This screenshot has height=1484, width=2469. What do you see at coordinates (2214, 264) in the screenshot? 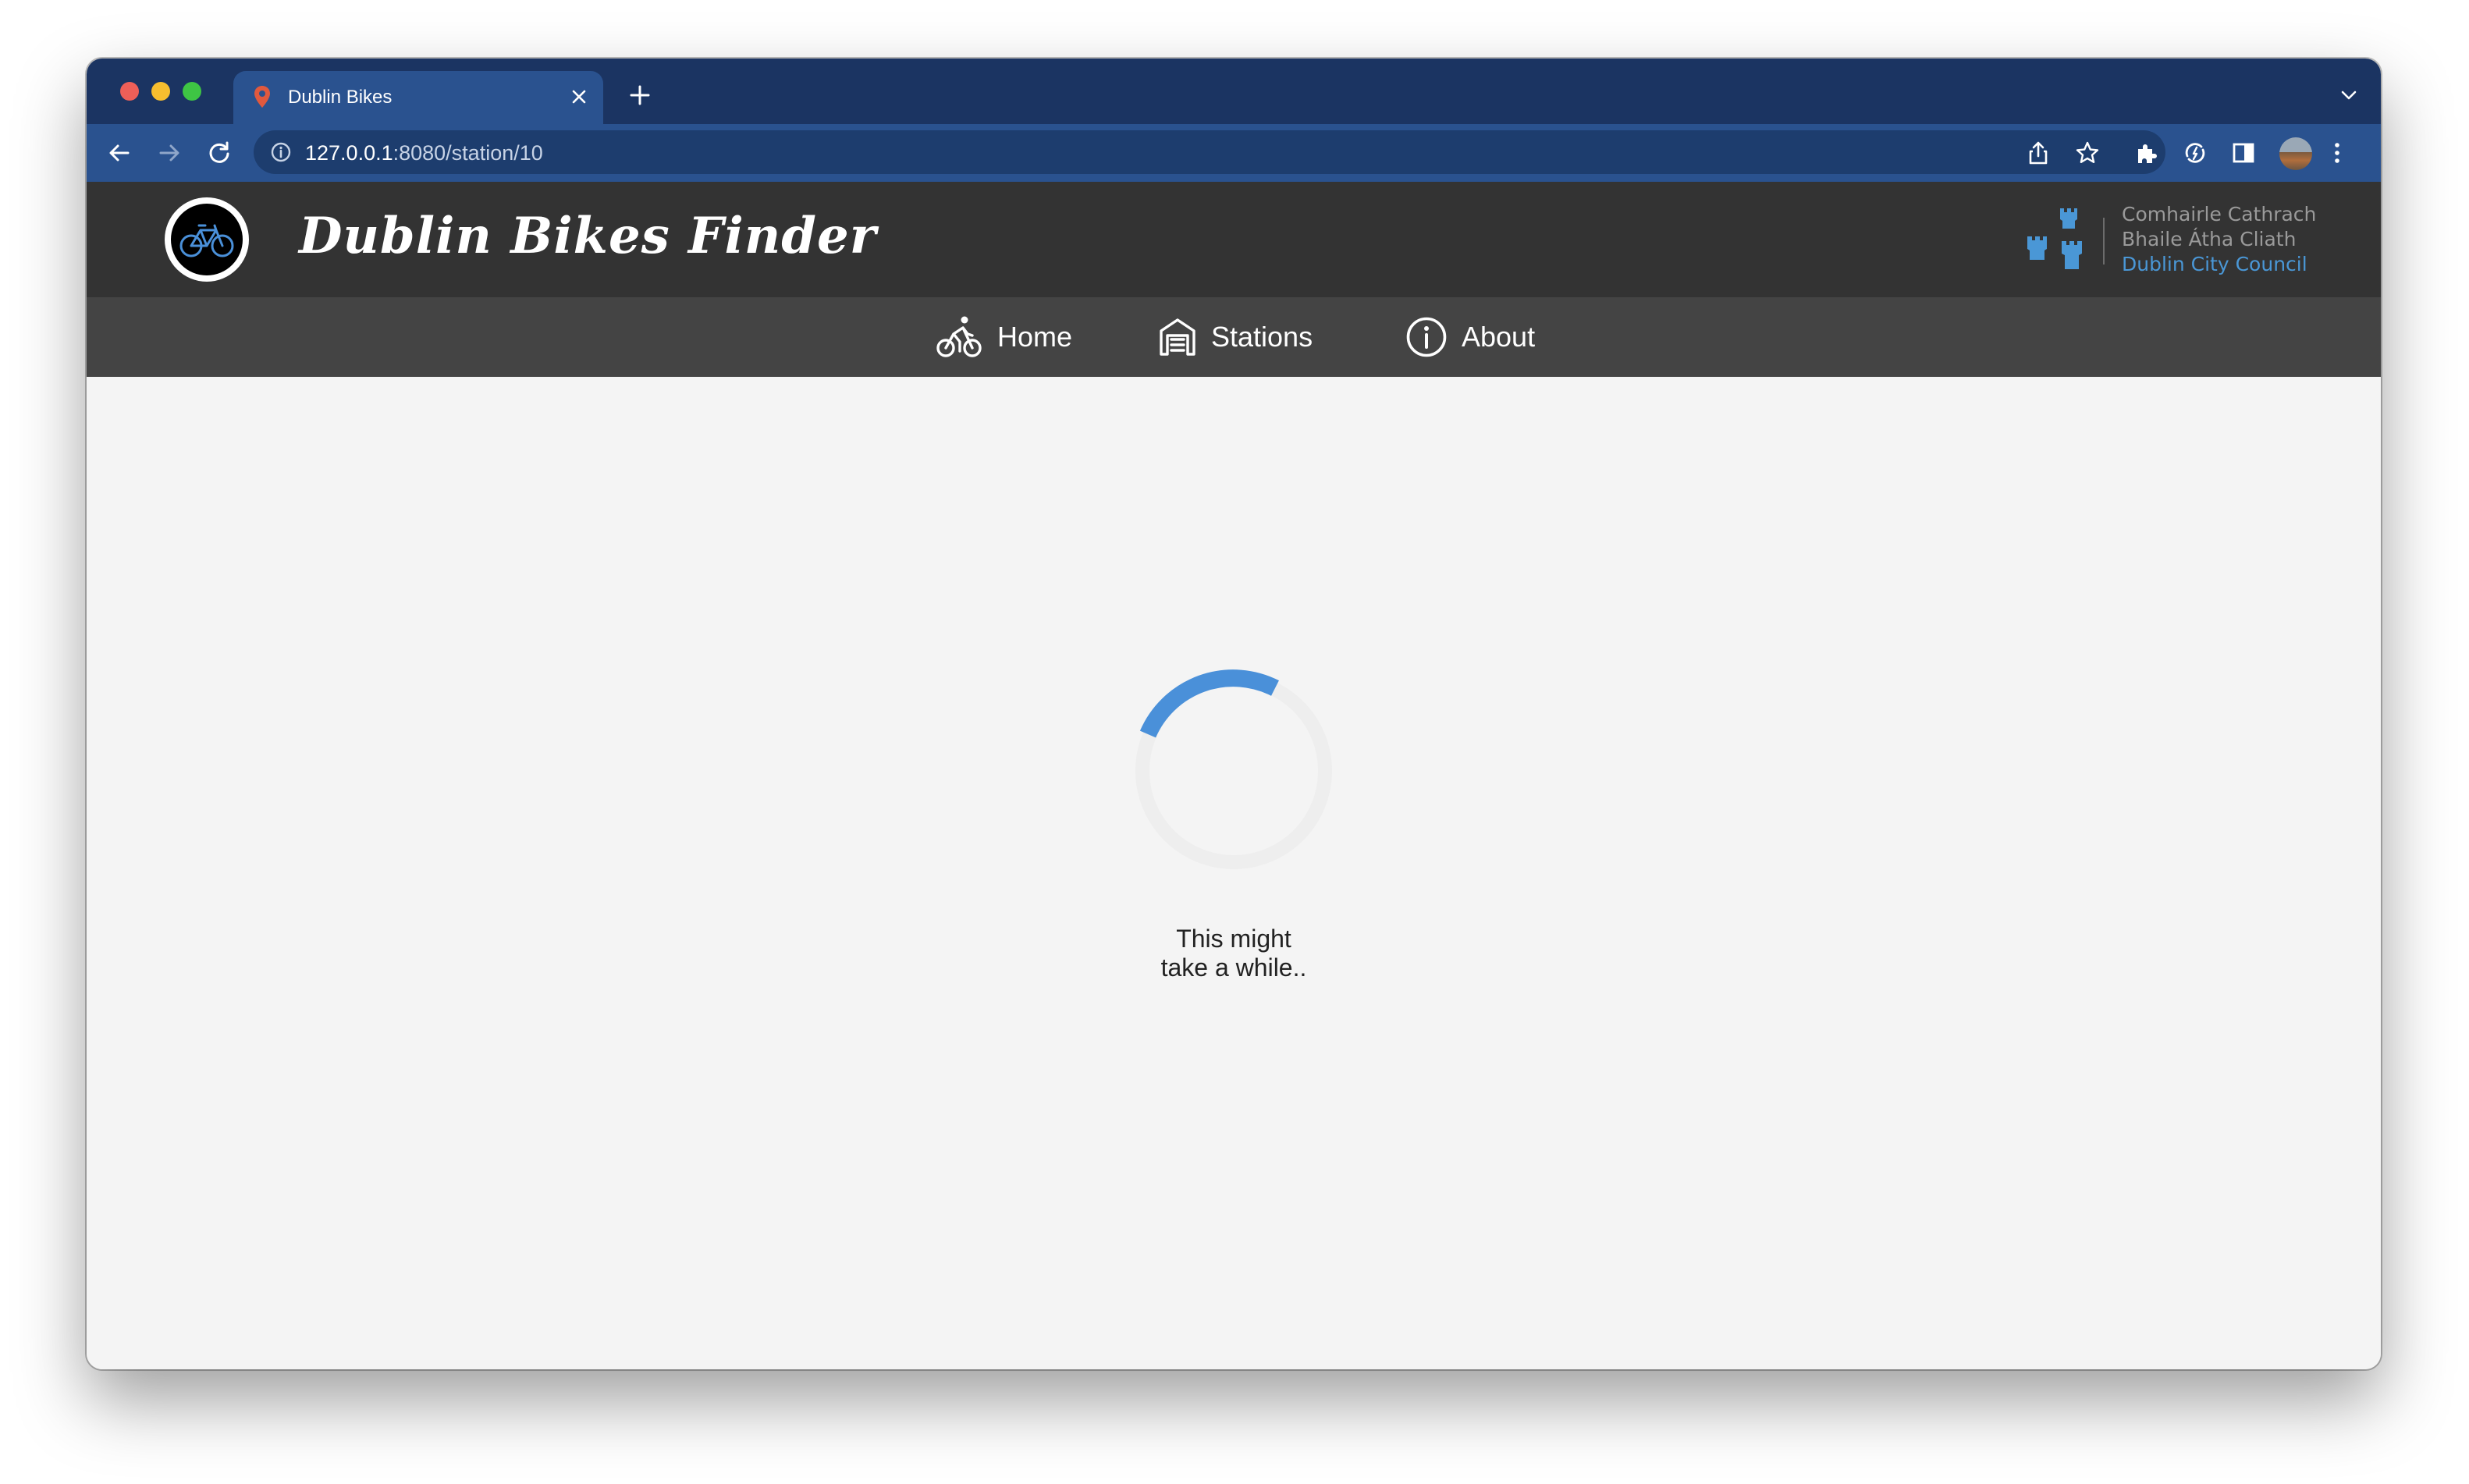
I see `council-name-english: Dublin City Council` at bounding box center [2214, 264].